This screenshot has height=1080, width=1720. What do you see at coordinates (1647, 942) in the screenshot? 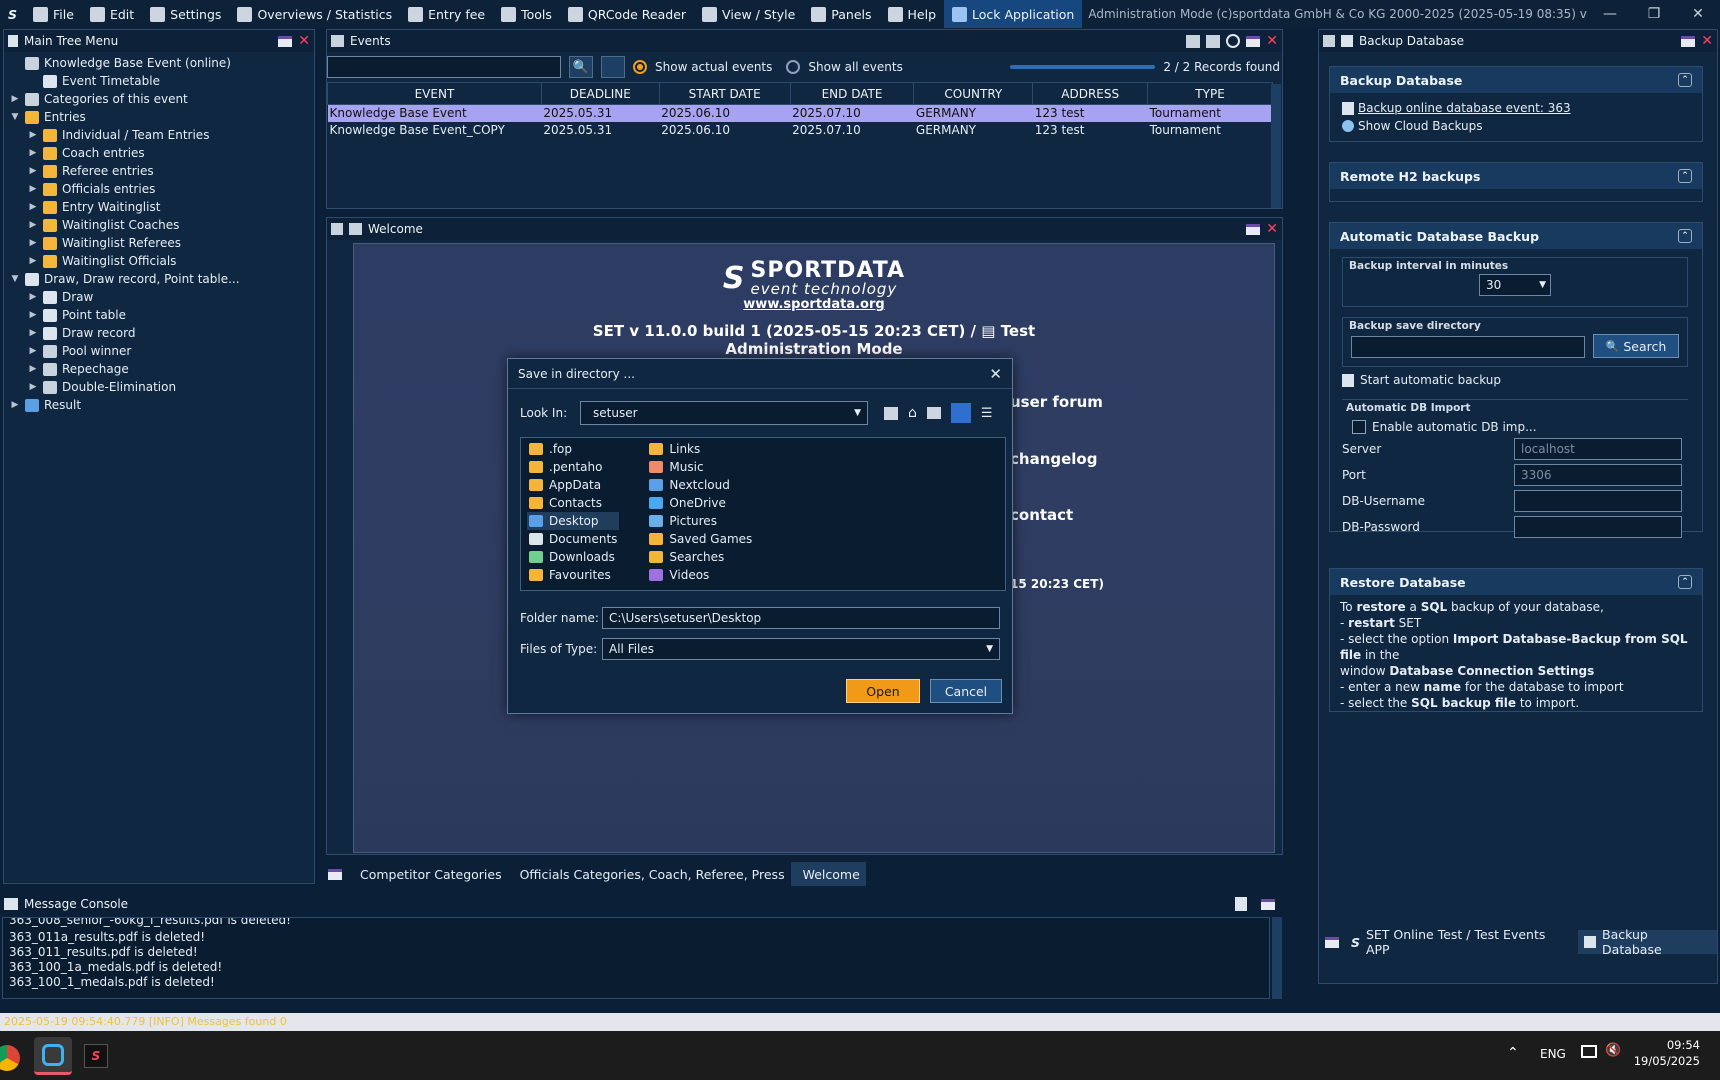
I see `tab-backup-database: Backup Database` at bounding box center [1647, 942].